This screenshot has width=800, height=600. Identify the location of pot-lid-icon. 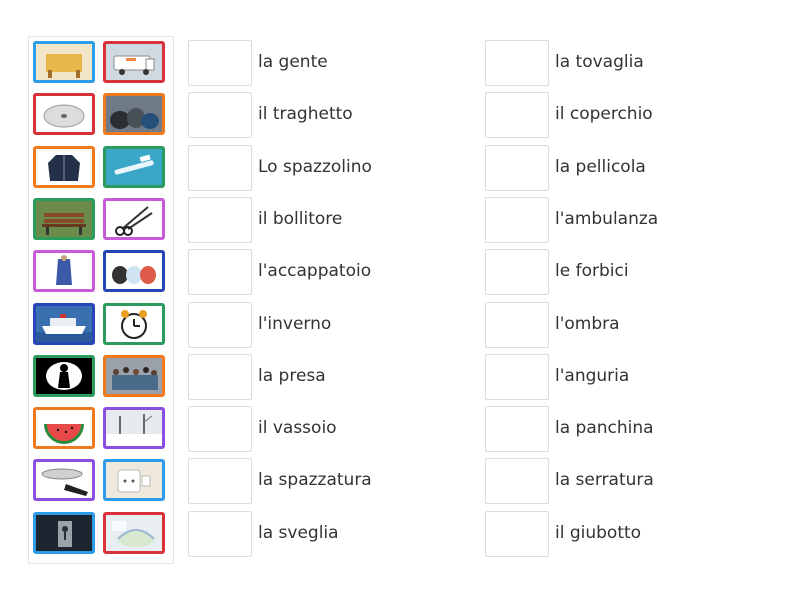
(64, 116).